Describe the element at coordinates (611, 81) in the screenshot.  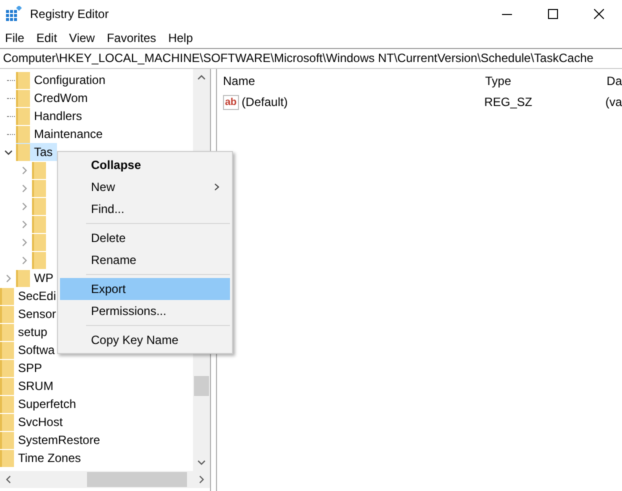
I see `column-header: Da` at that location.